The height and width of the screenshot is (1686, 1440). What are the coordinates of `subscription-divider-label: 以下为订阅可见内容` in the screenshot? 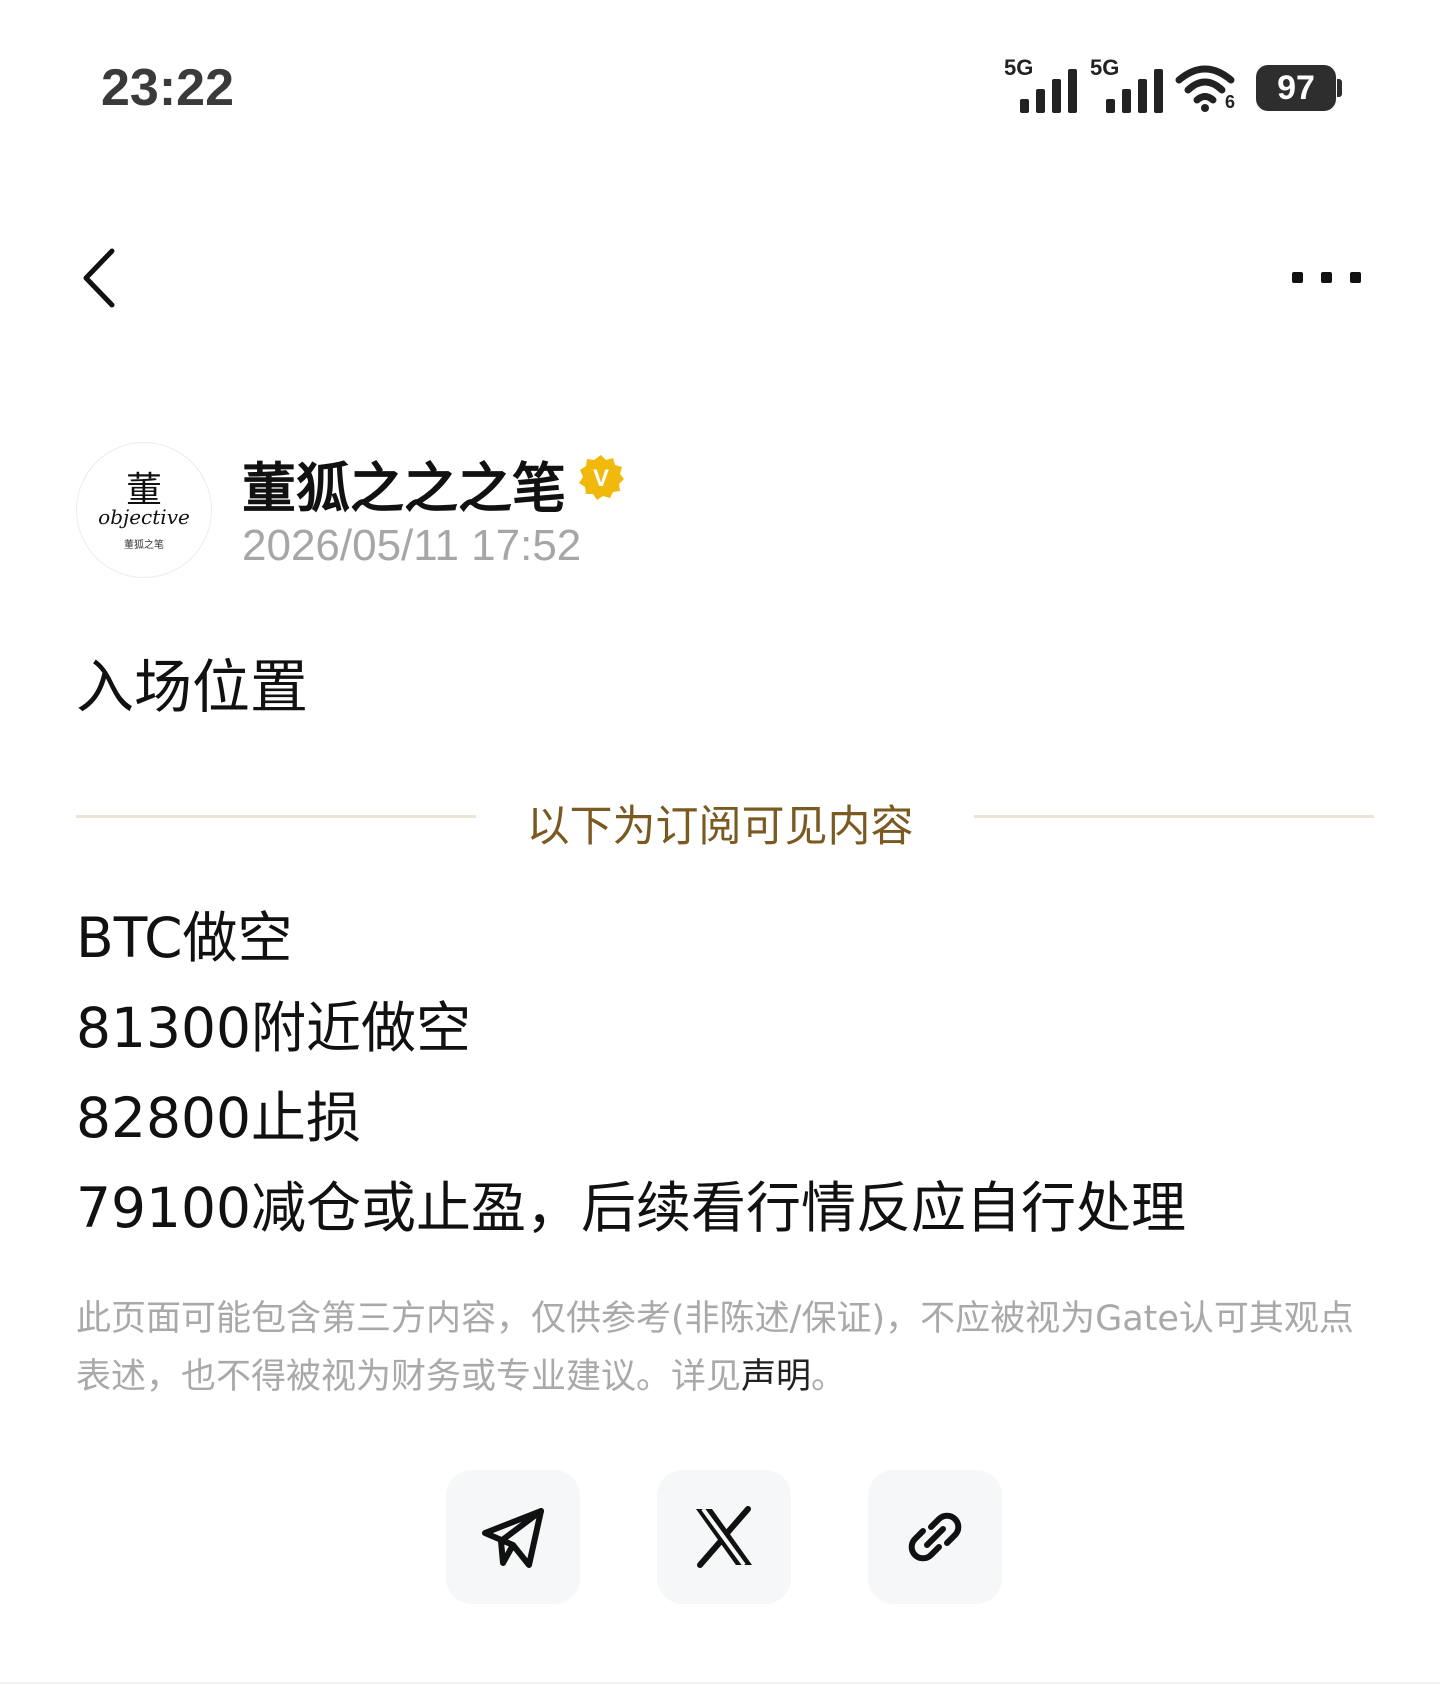 It's located at (720, 827).